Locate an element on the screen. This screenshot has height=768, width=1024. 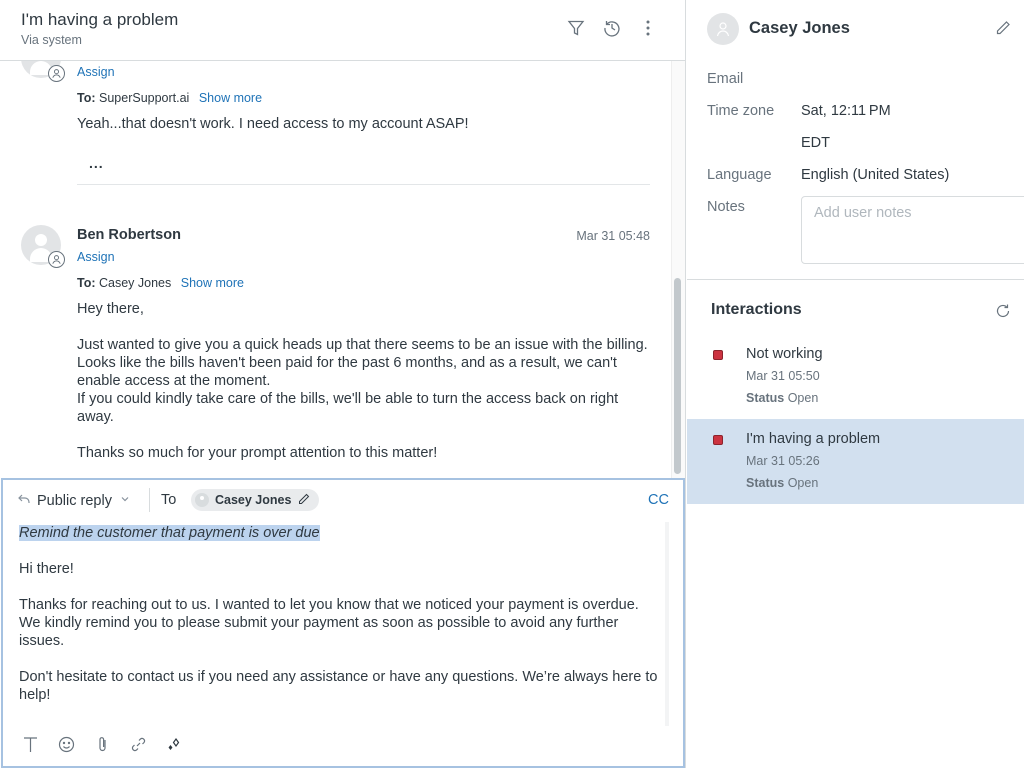
message-line: Hey there, is located at coordinates (110, 309).